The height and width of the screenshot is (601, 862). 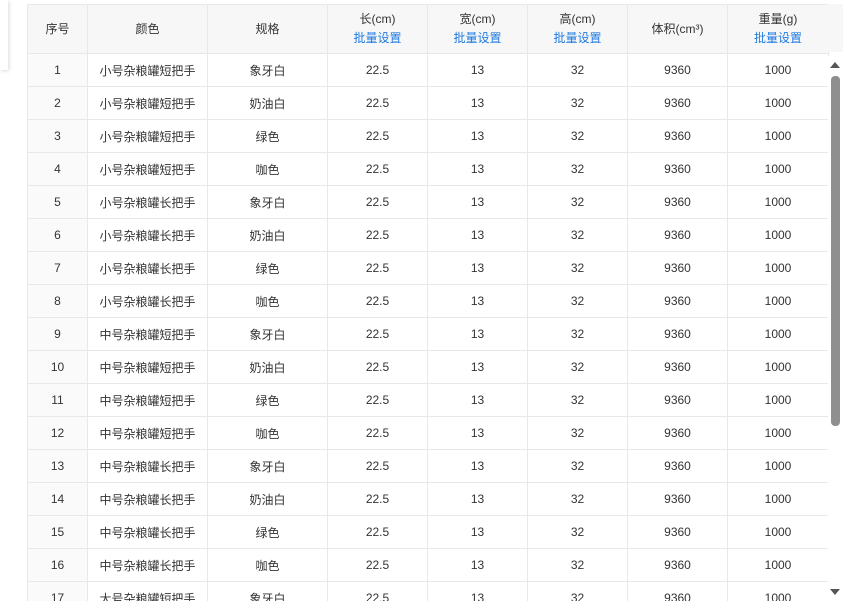 I want to click on table-row: 8 小号杂粮罐长把手 咖色 22.5 13 32 9360 1000, so click(x=428, y=301).